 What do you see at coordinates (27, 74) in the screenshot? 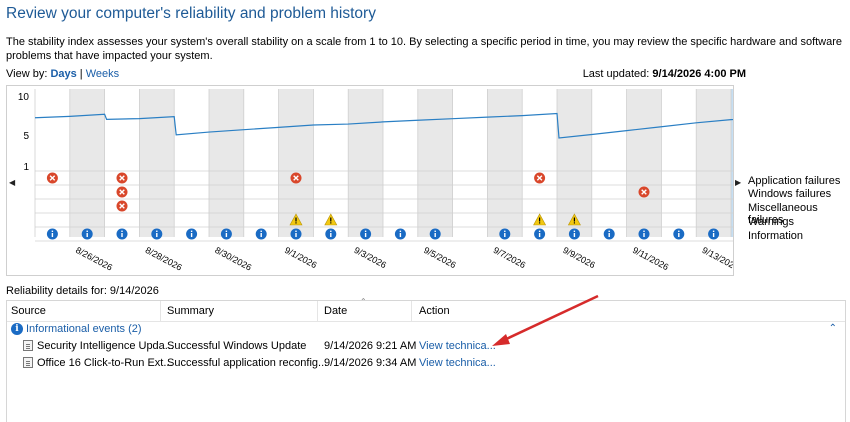
I see `view-by-label: View by:` at bounding box center [27, 74].